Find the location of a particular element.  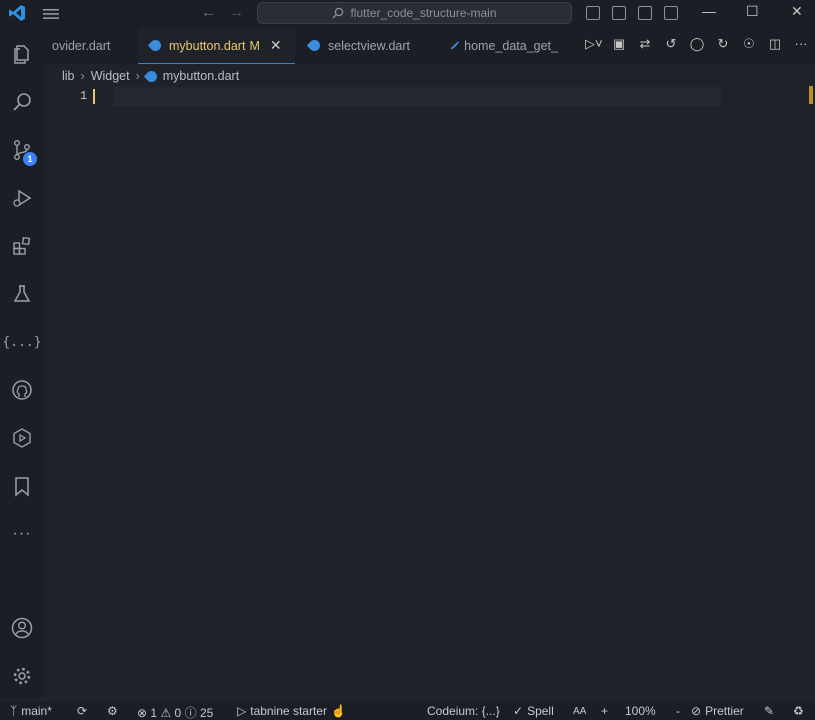

testing-flask-icon is located at coordinates (22, 294).